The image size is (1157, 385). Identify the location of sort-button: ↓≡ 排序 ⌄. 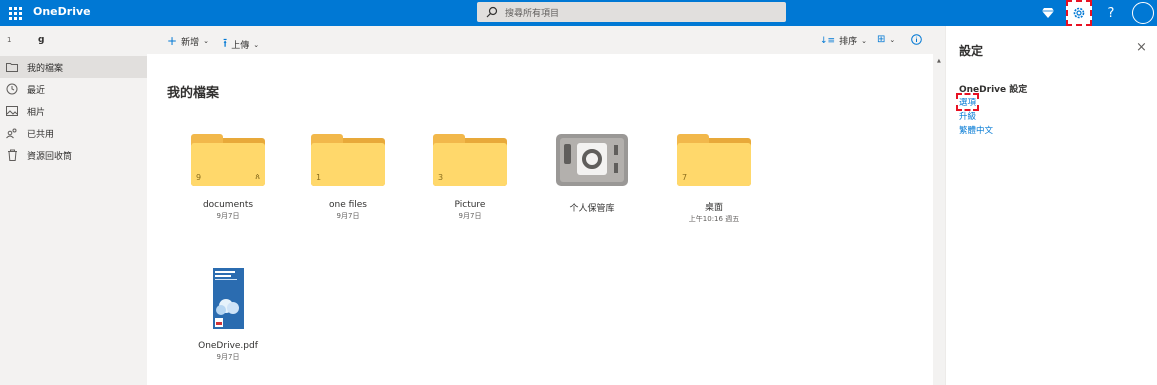
(843, 41).